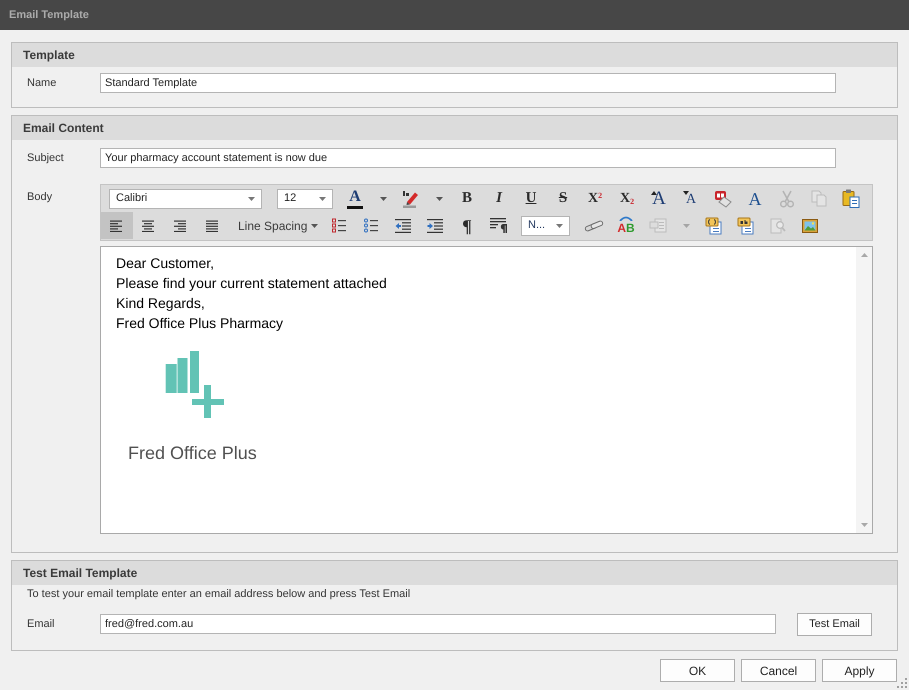 Image resolution: width=909 pixels, height=690 pixels. What do you see at coordinates (778, 670) in the screenshot?
I see `dialog-button: Cancel` at bounding box center [778, 670].